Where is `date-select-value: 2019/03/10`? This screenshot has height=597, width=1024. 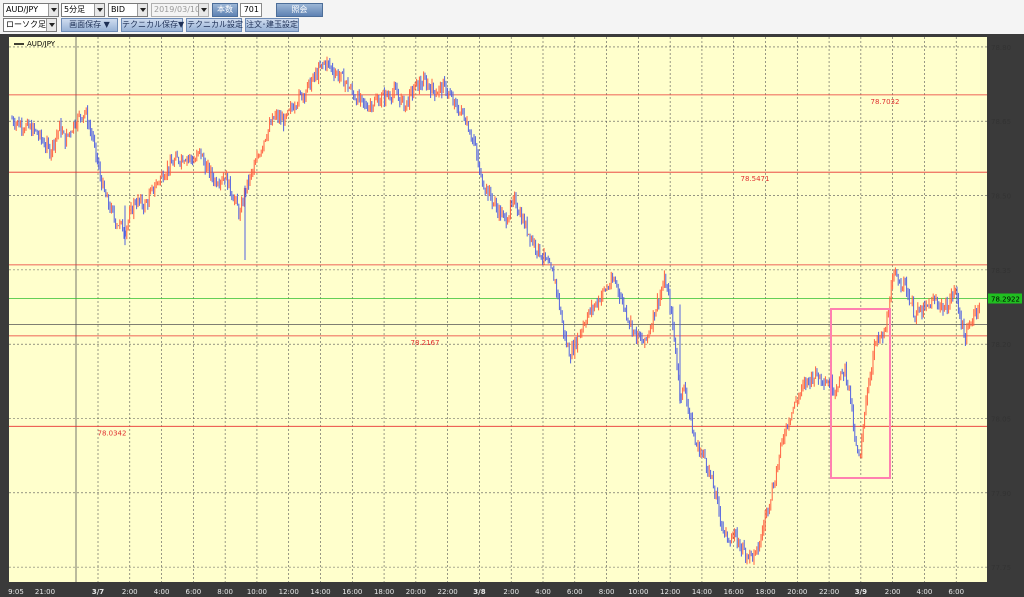
date-select-value: 2019/03/10 is located at coordinates (177, 9).